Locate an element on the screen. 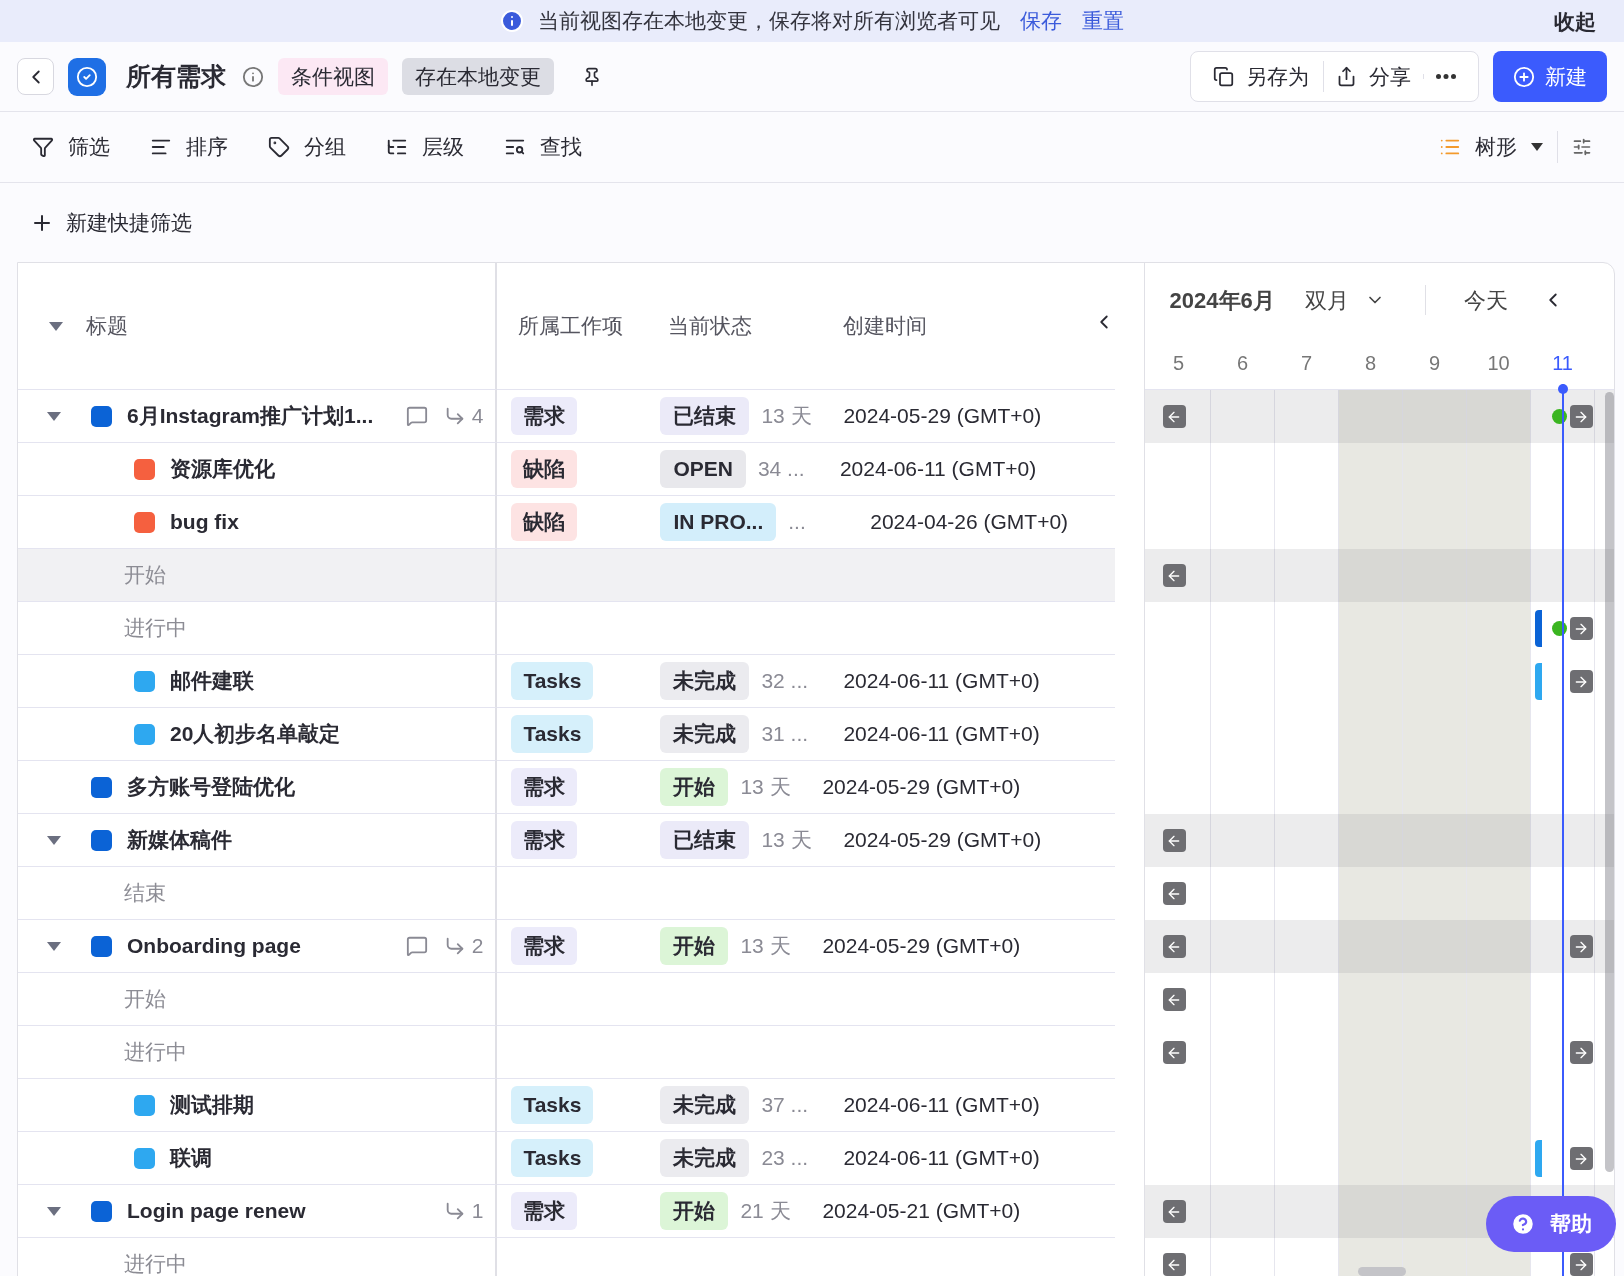 Image resolution: width=1624 pixels, height=1276 pixels. column-header: 所属工作项 is located at coordinates (574, 326).